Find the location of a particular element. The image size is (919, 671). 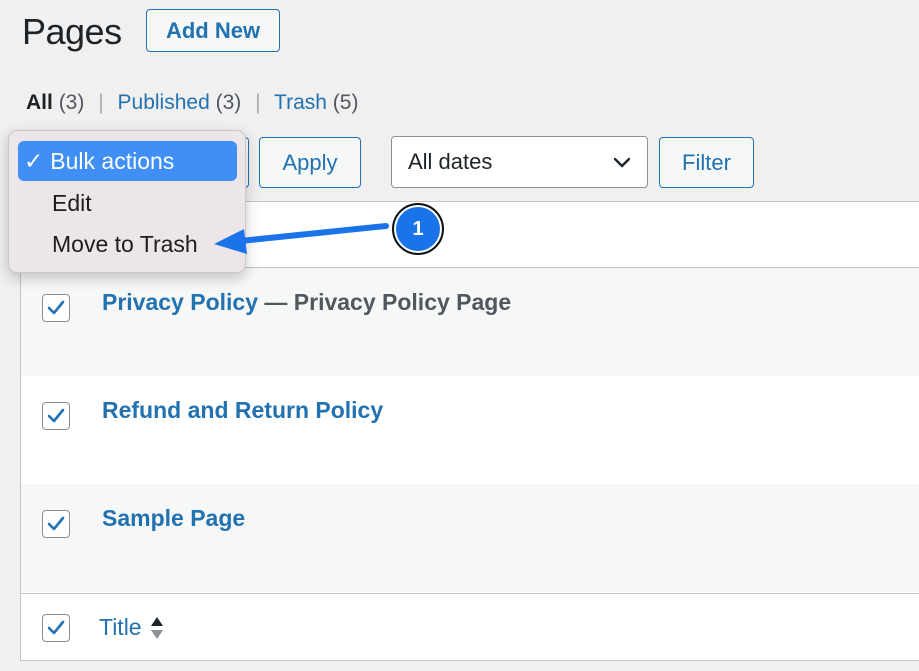

filter-published-count: (3) is located at coordinates (228, 102).